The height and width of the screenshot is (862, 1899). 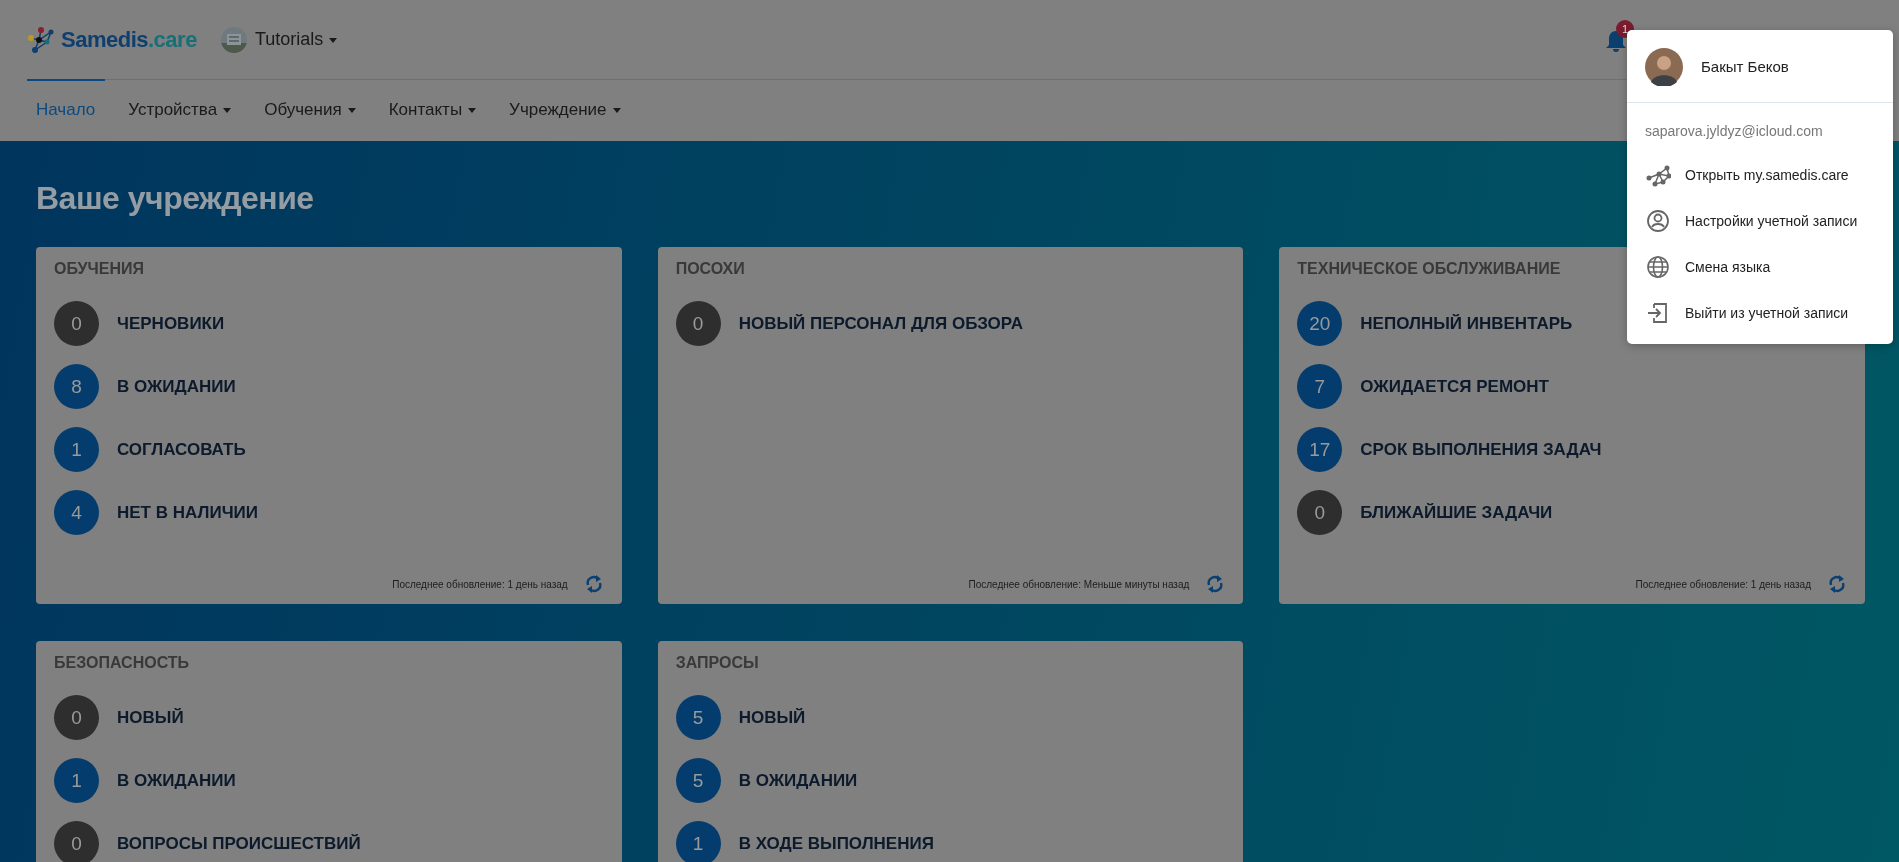 I want to click on page-title: Ваше учреждение, so click(x=175, y=198).